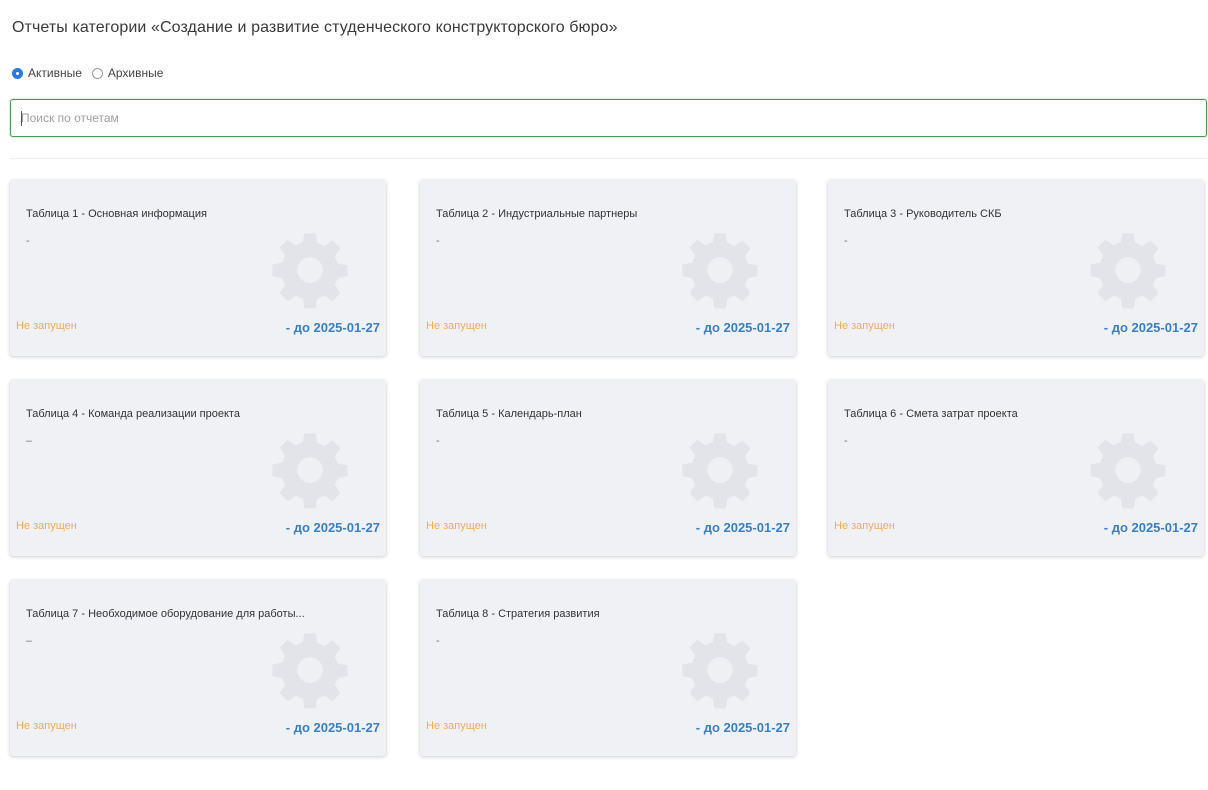  What do you see at coordinates (116, 214) in the screenshot?
I see `report-card-title: Таблица 1 - Основная информация` at bounding box center [116, 214].